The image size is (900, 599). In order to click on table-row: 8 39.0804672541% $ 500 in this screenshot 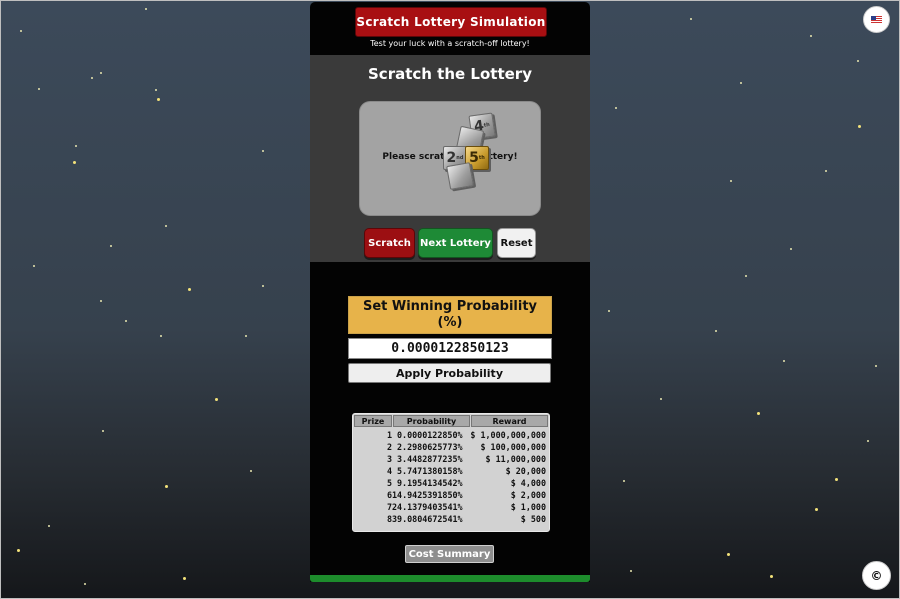, I will do `click(451, 519)`.